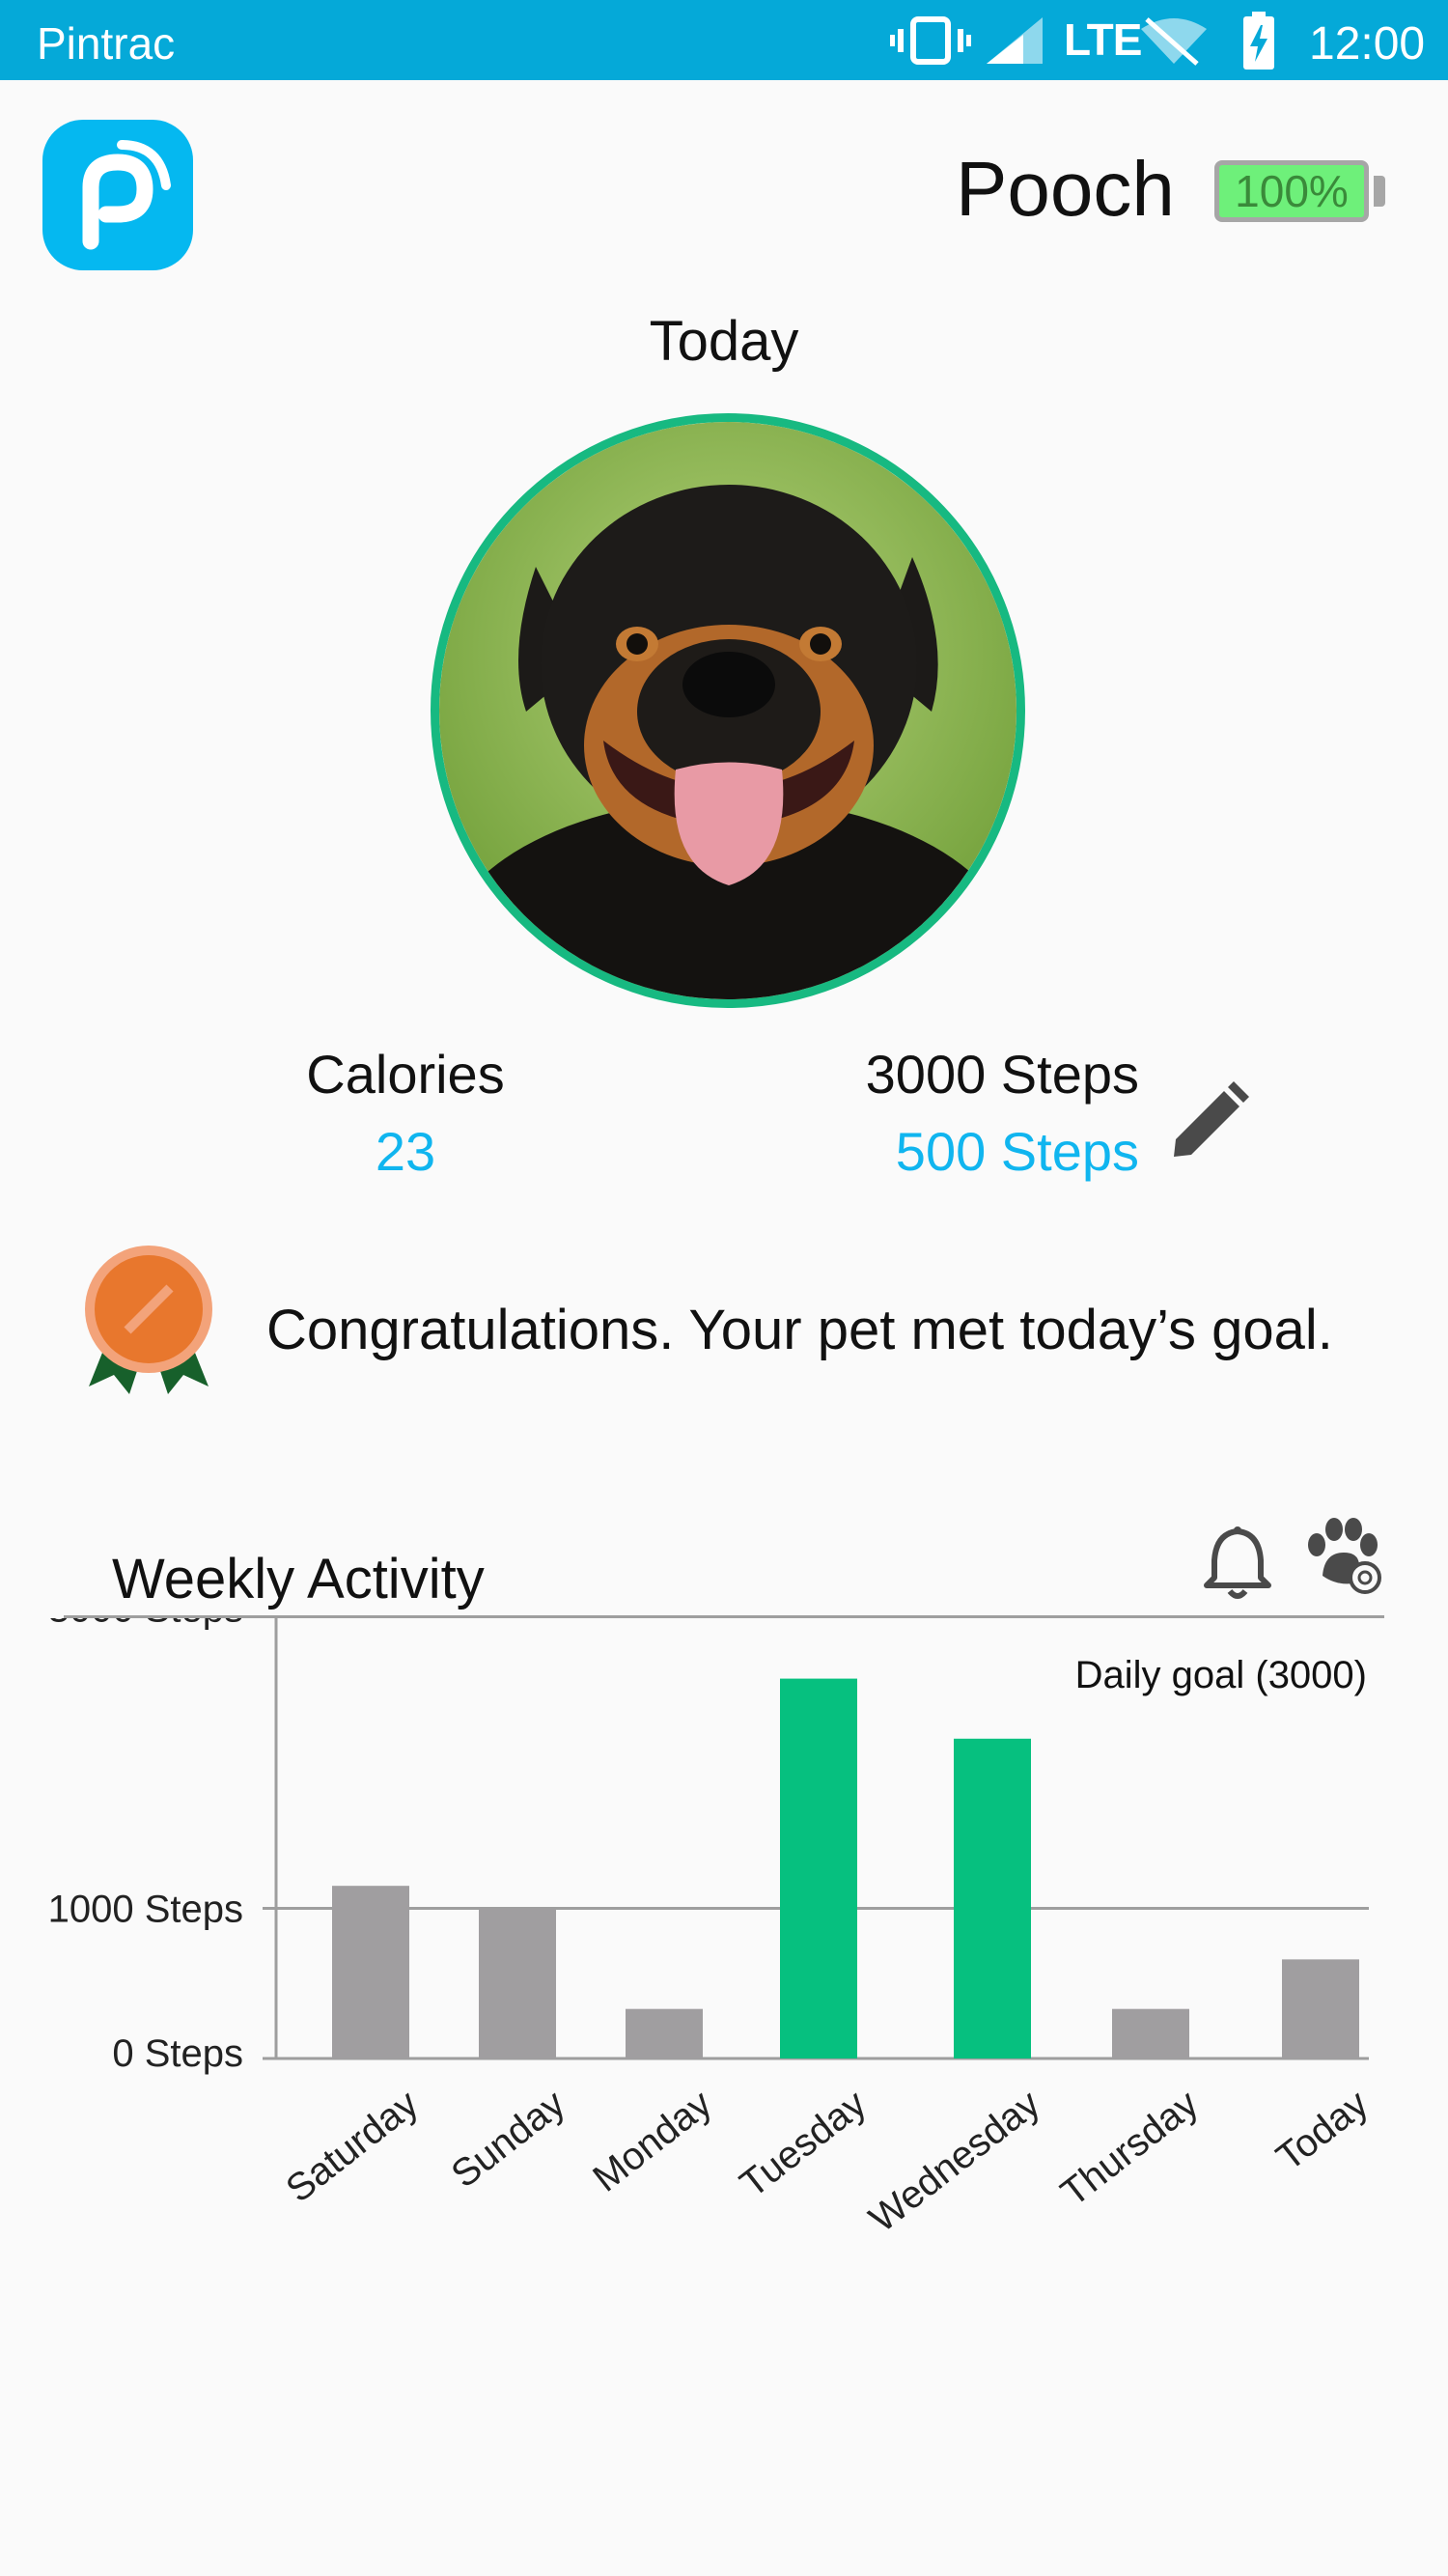 Image resolution: width=1448 pixels, height=2576 pixels. Describe the element at coordinates (352, 2146) in the screenshot. I see `x-tick-label: Saturday` at that location.